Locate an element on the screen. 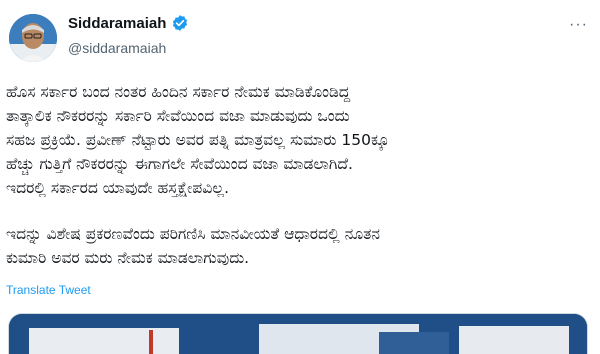 The image size is (600, 354). verified-badge-icon is located at coordinates (180, 23).